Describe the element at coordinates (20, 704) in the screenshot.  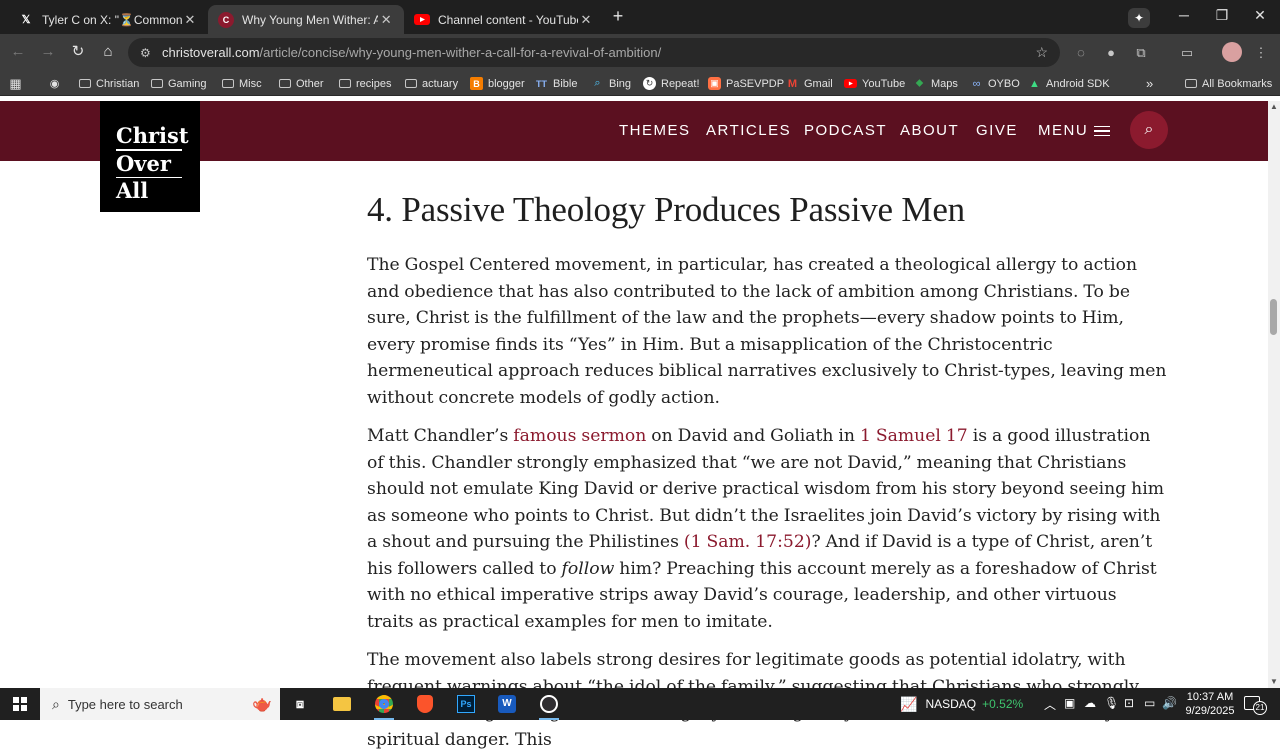
I see `windows-start-icon` at that location.